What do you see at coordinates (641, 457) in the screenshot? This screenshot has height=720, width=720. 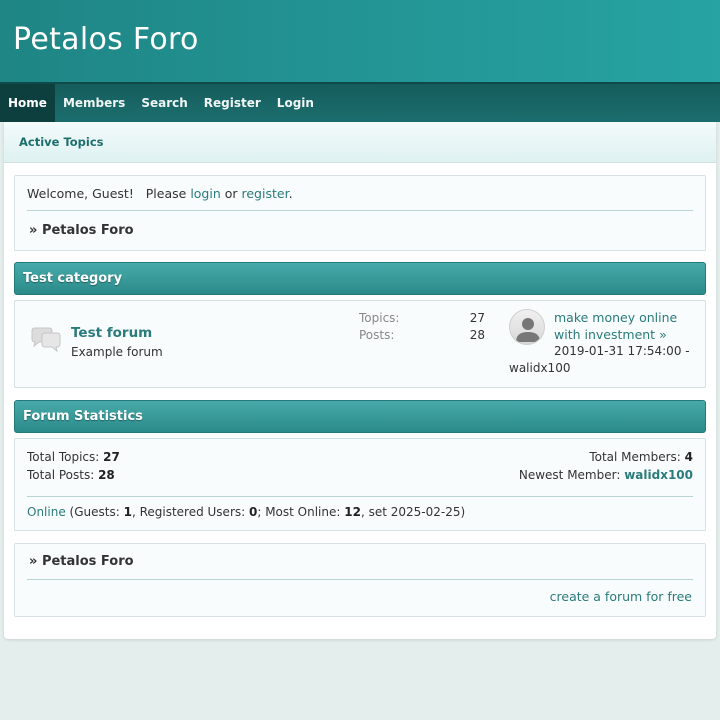 I see `total-members: Total Members: 4` at bounding box center [641, 457].